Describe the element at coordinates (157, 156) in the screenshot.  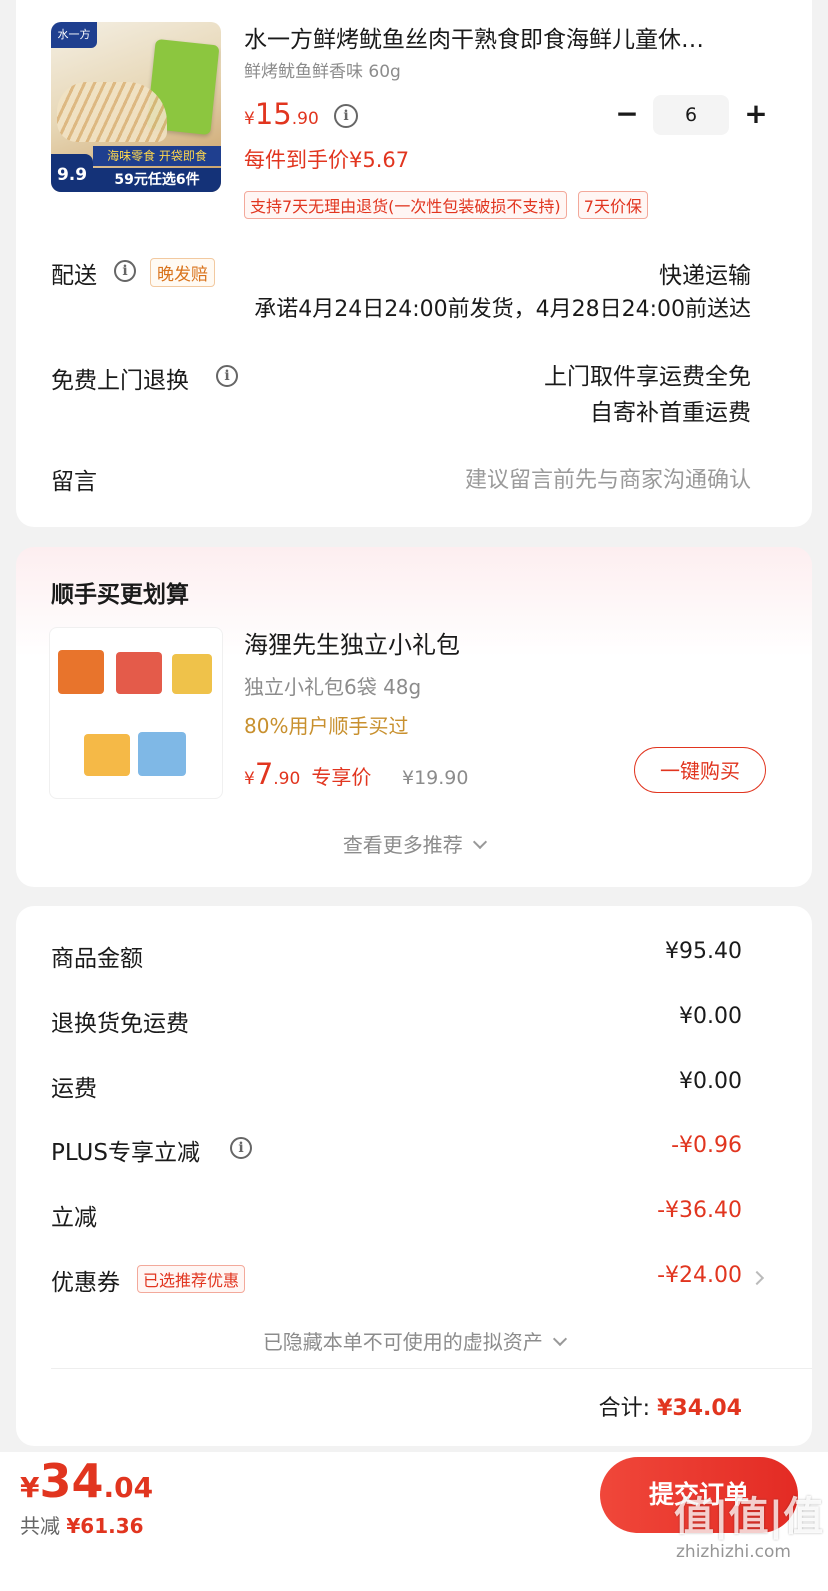
I see `image-banner: 海味零食 开袋即食` at that location.